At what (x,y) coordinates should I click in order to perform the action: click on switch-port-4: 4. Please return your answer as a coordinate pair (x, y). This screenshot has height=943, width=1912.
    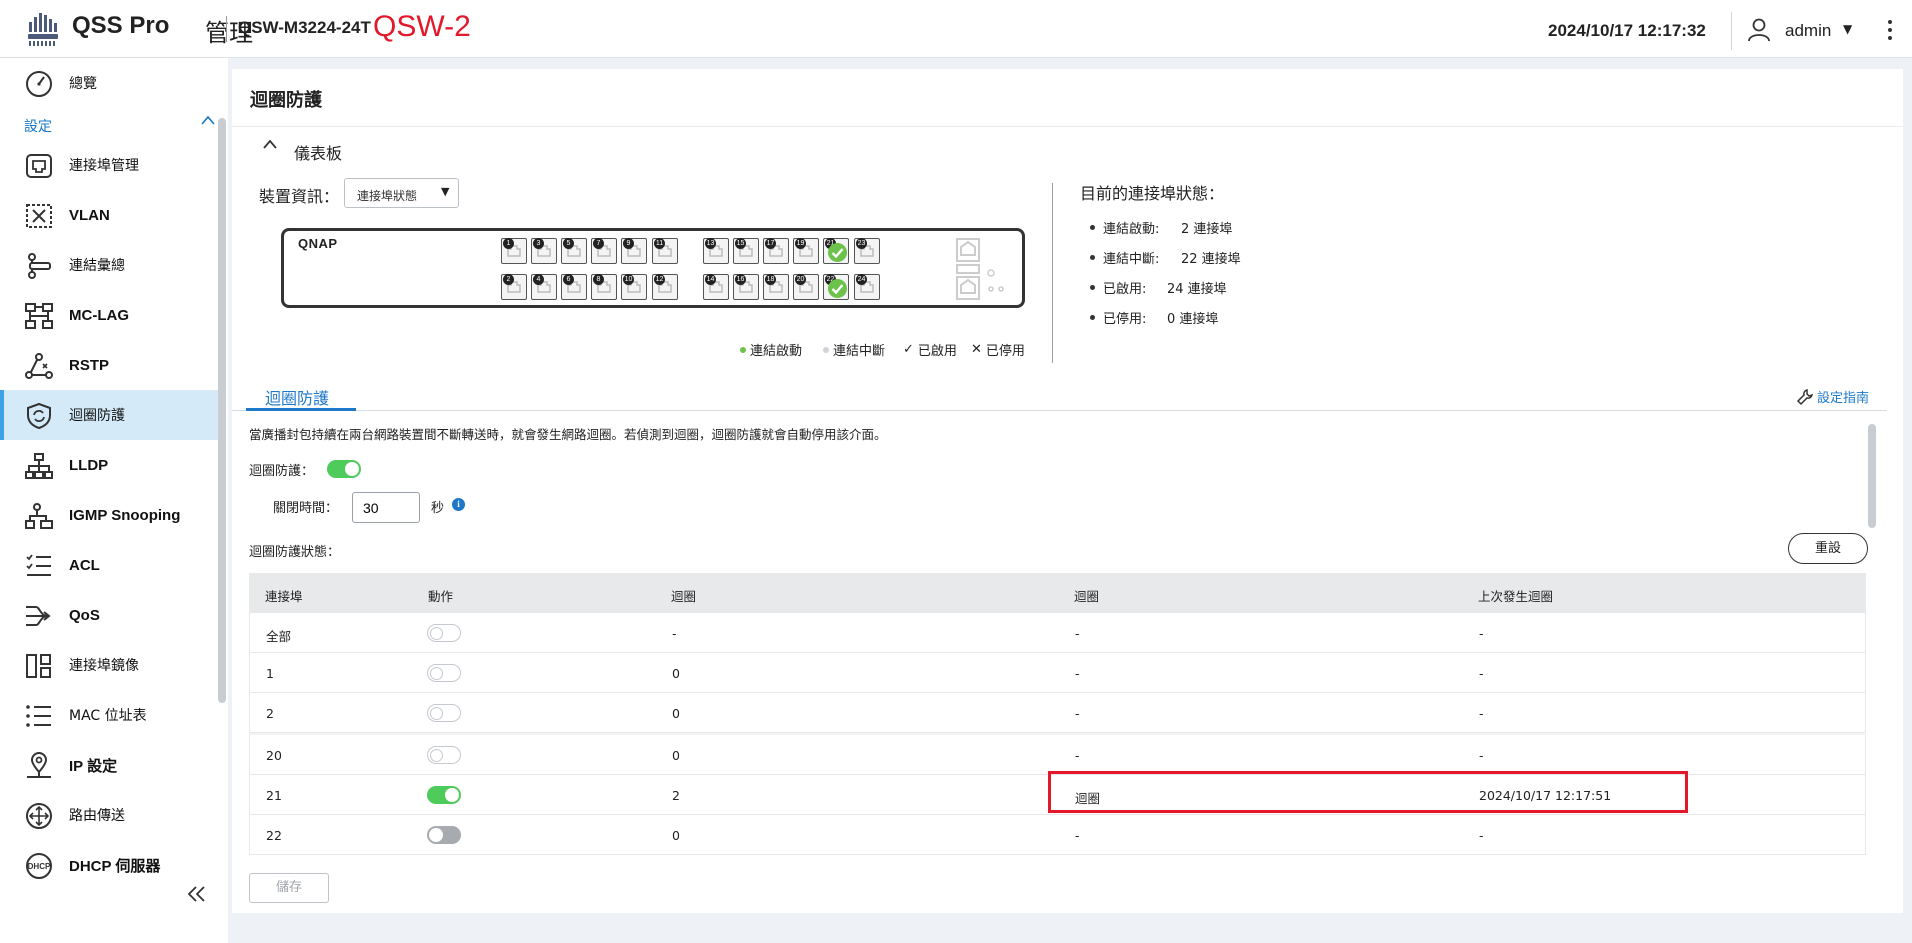
    Looking at the image, I should click on (544, 287).